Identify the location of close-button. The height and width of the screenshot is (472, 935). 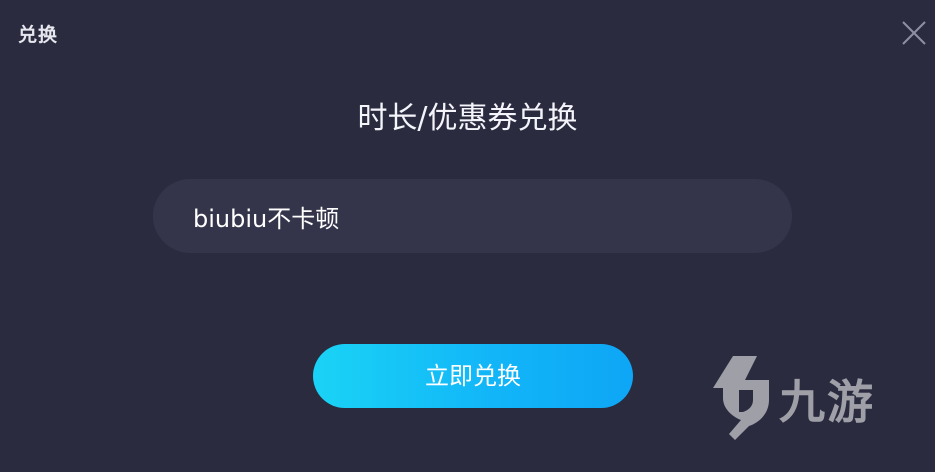
(914, 33).